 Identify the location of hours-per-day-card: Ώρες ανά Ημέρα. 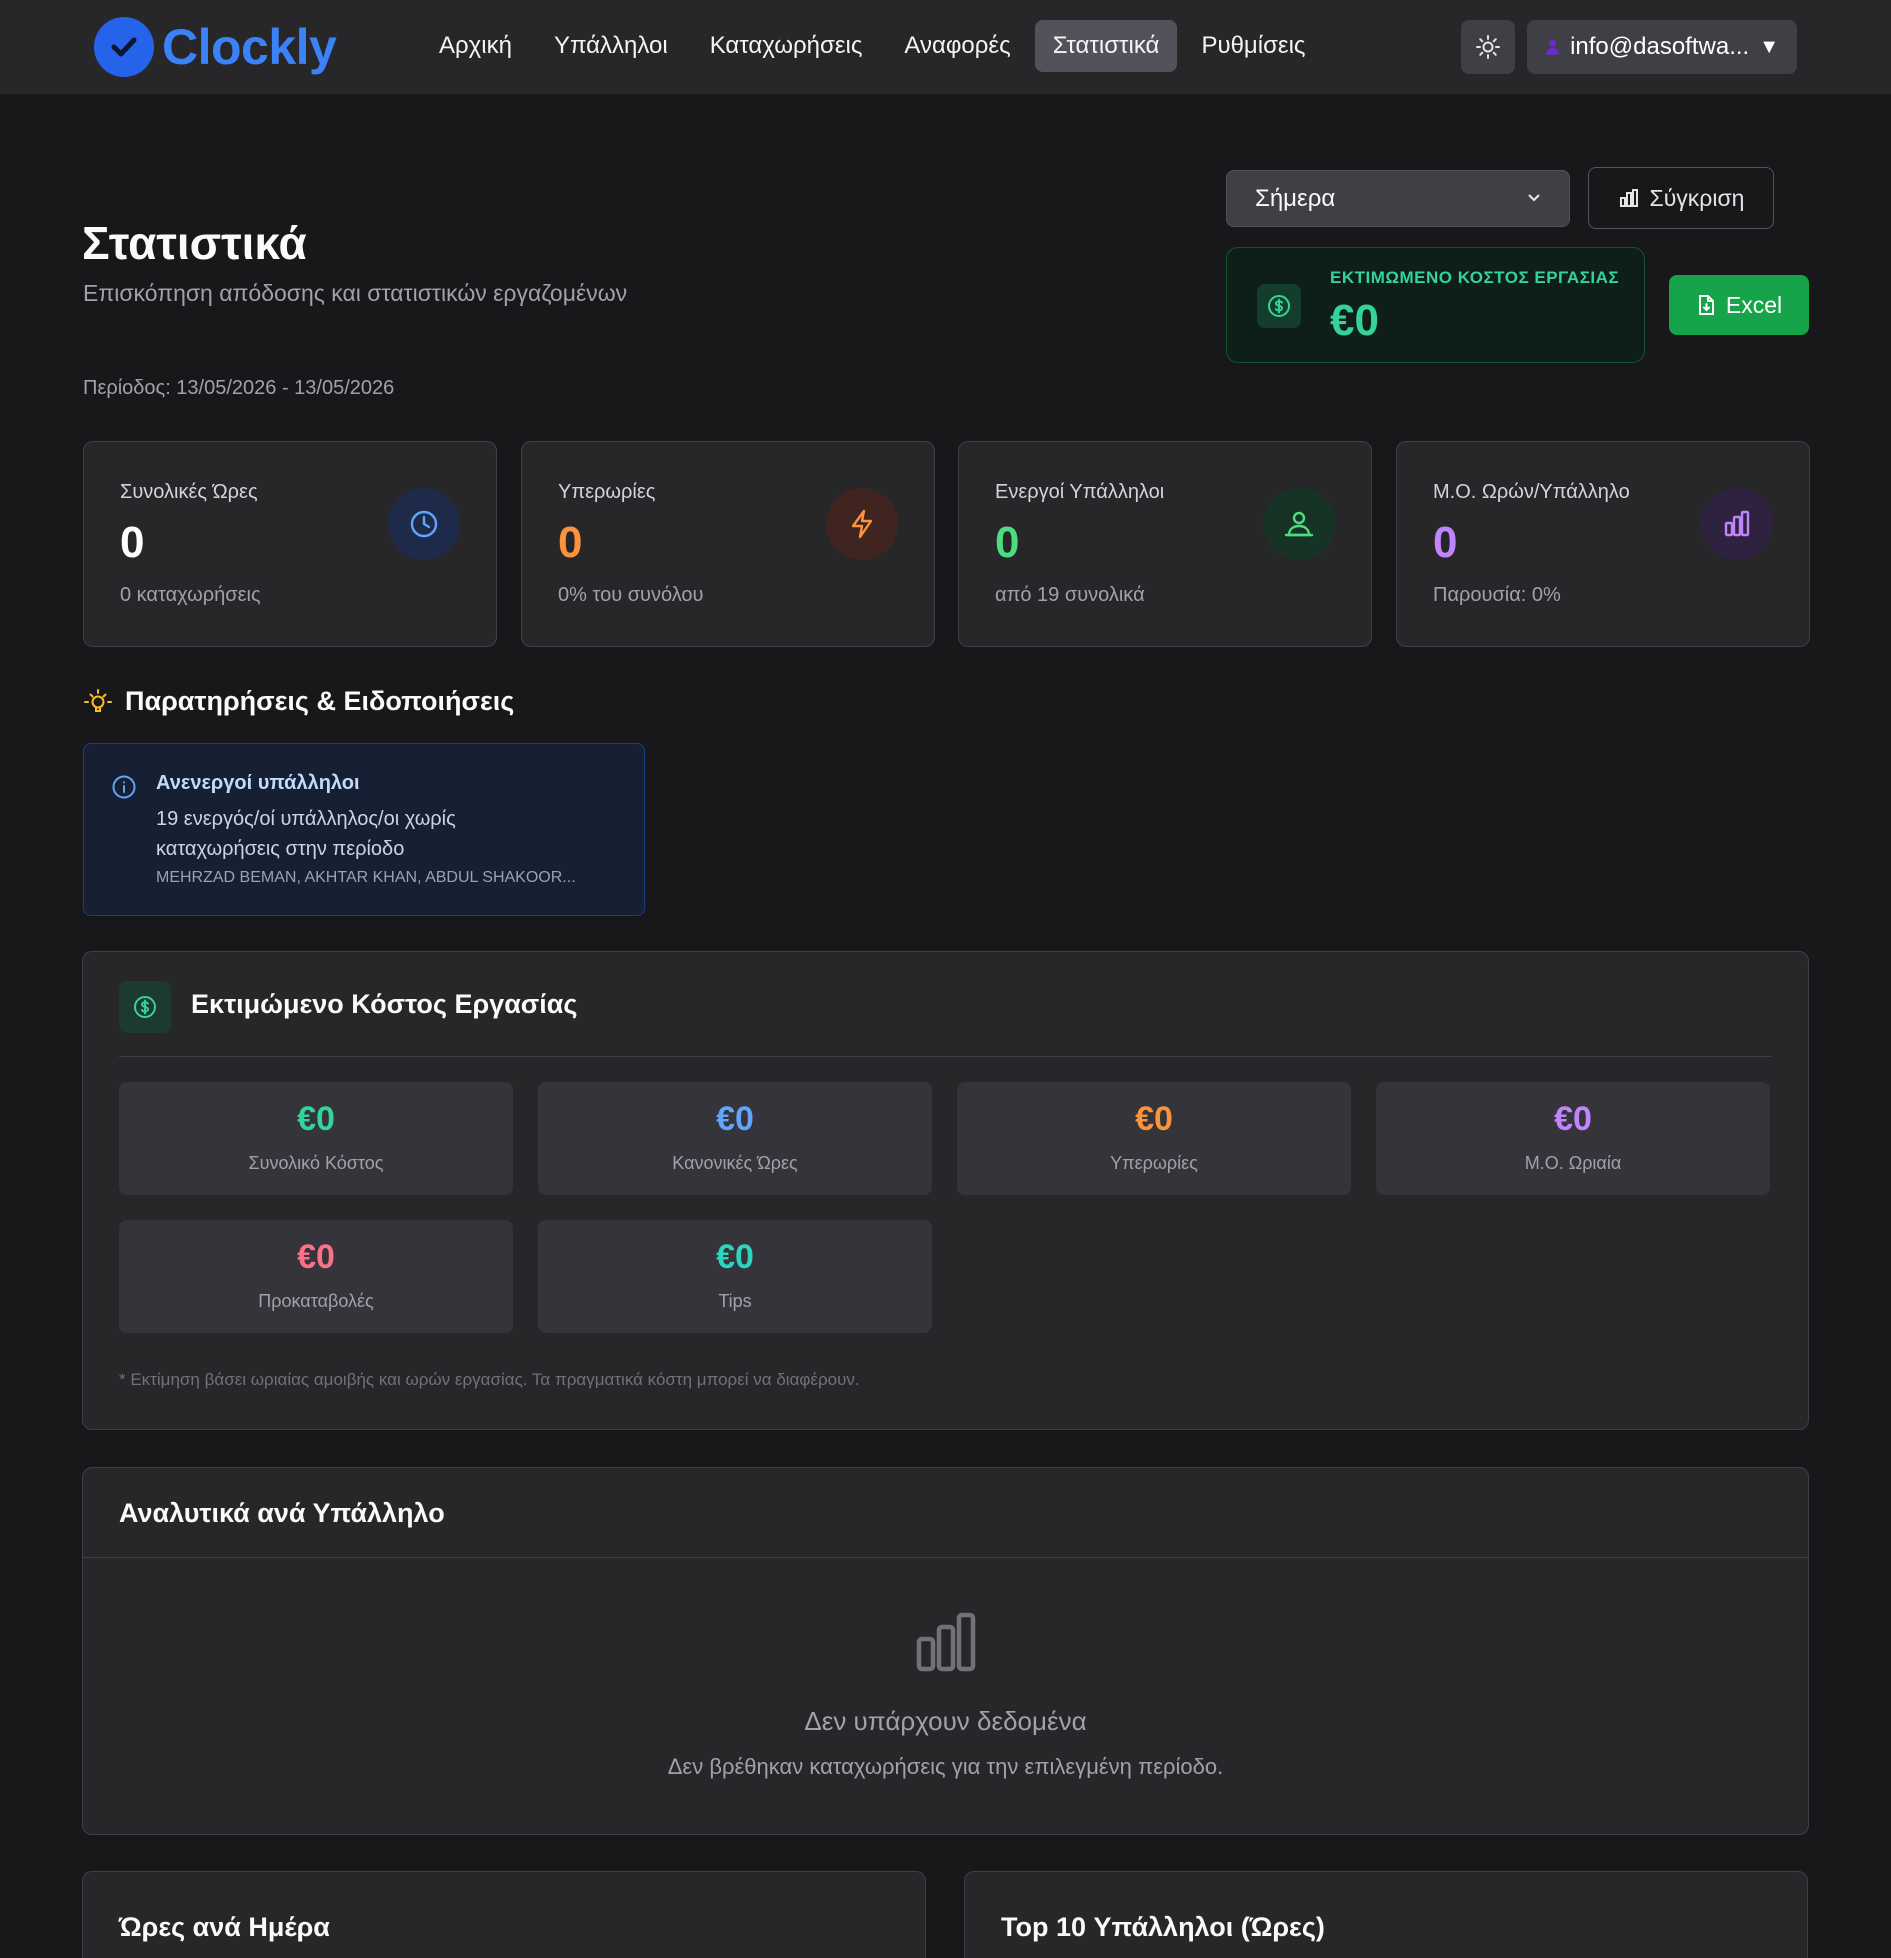
(504, 1914).